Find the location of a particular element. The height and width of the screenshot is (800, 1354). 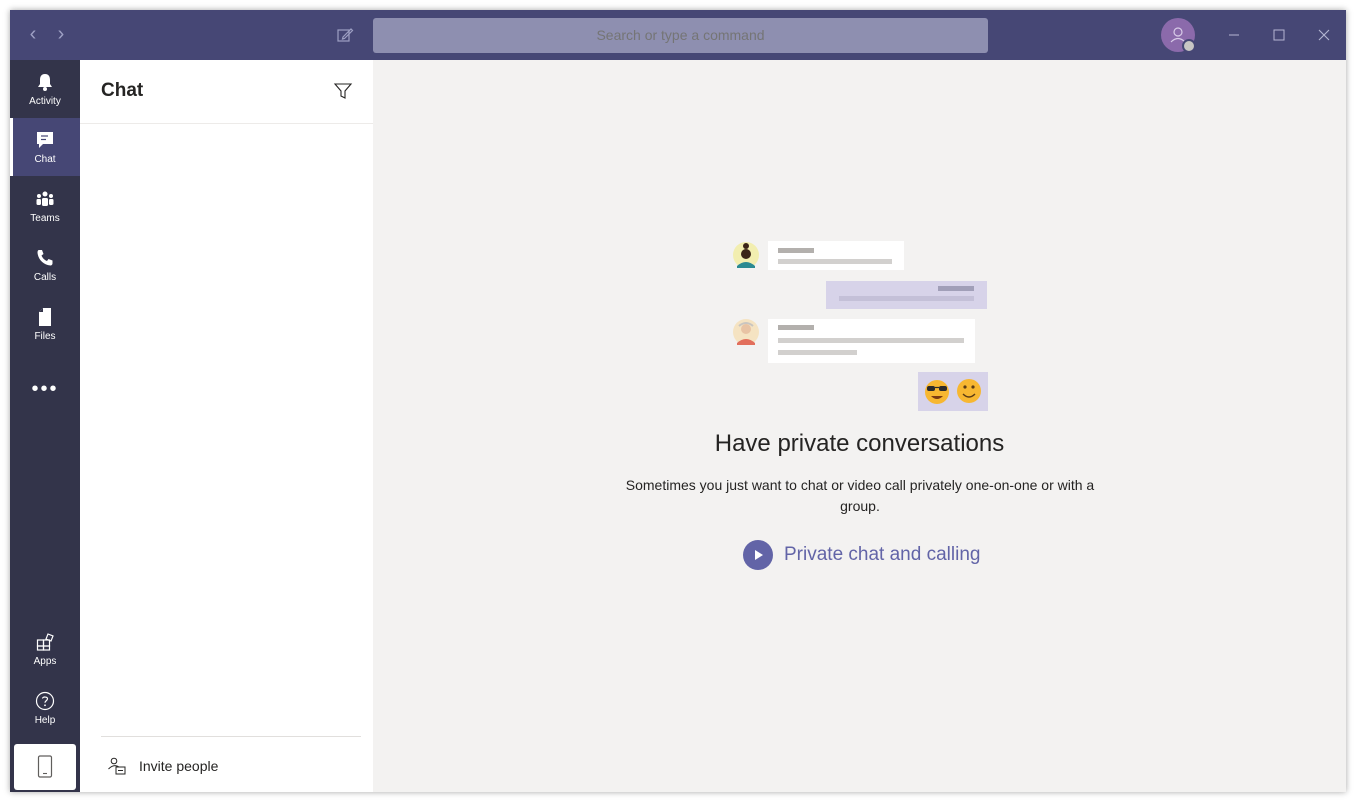

close-button is located at coordinates (1324, 35).